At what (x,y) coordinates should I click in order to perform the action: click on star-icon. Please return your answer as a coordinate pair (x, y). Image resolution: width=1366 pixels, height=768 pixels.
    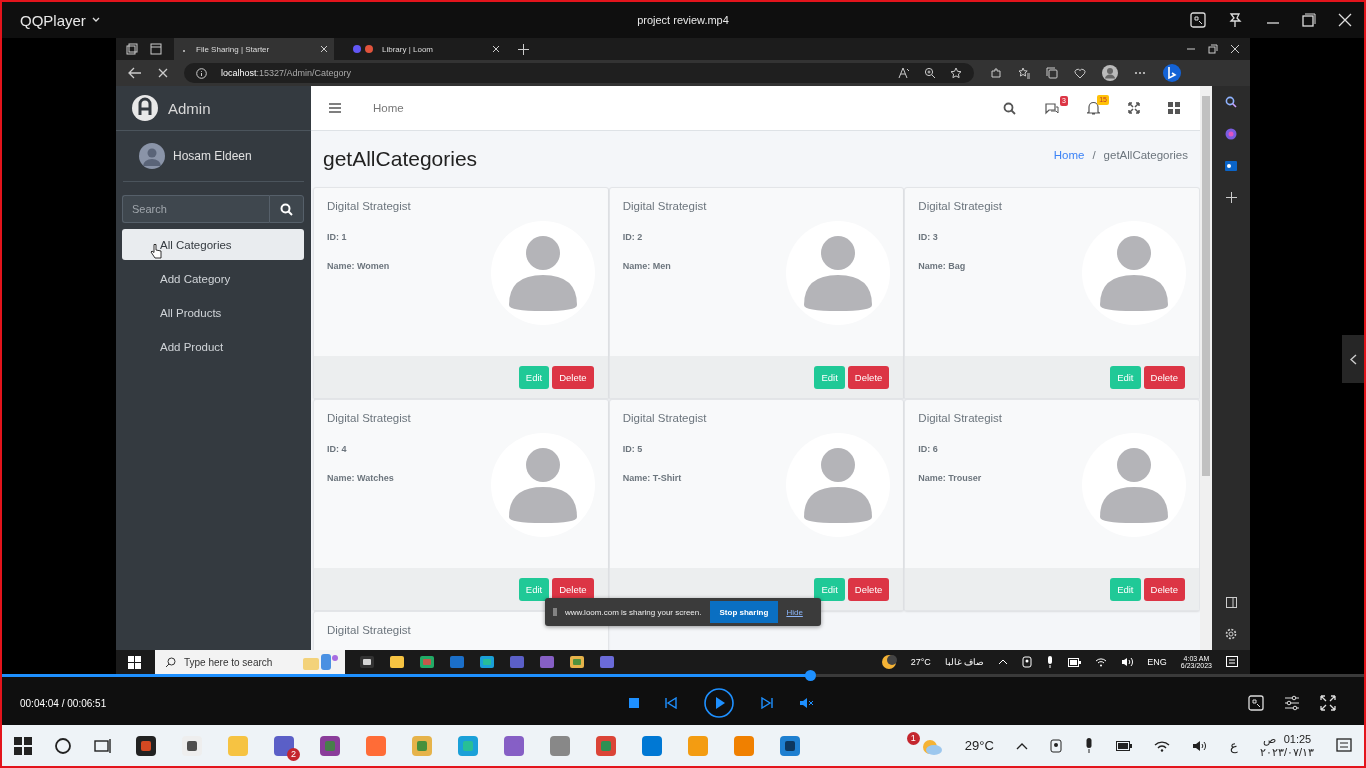
    Looking at the image, I should click on (956, 73).